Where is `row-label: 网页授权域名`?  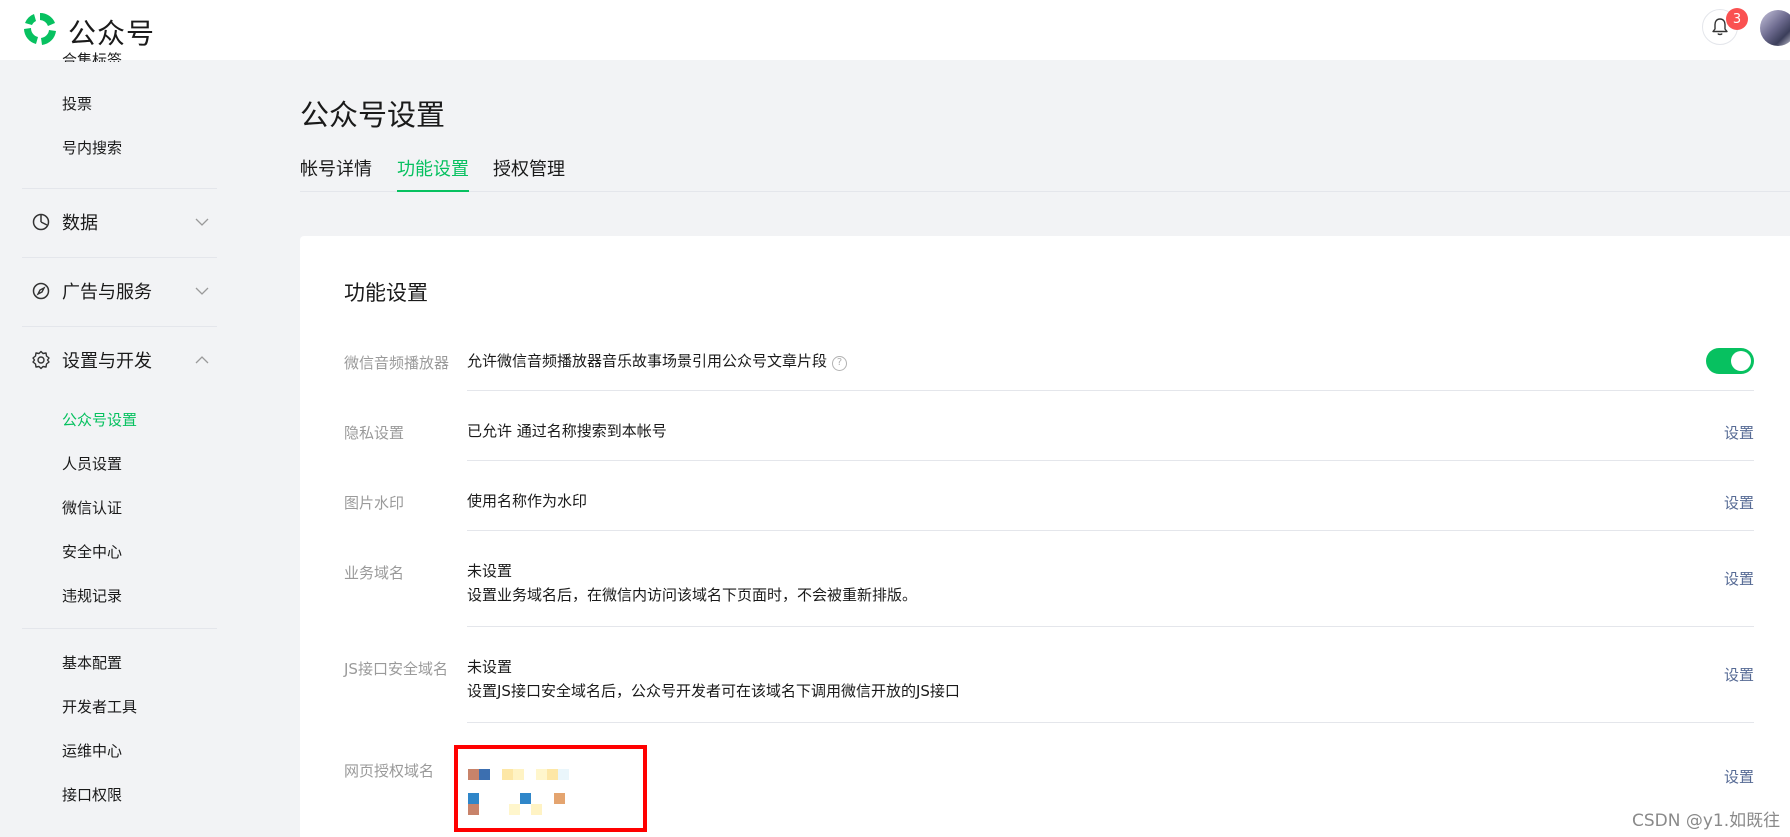
row-label: 网页授权域名 is located at coordinates (389, 771).